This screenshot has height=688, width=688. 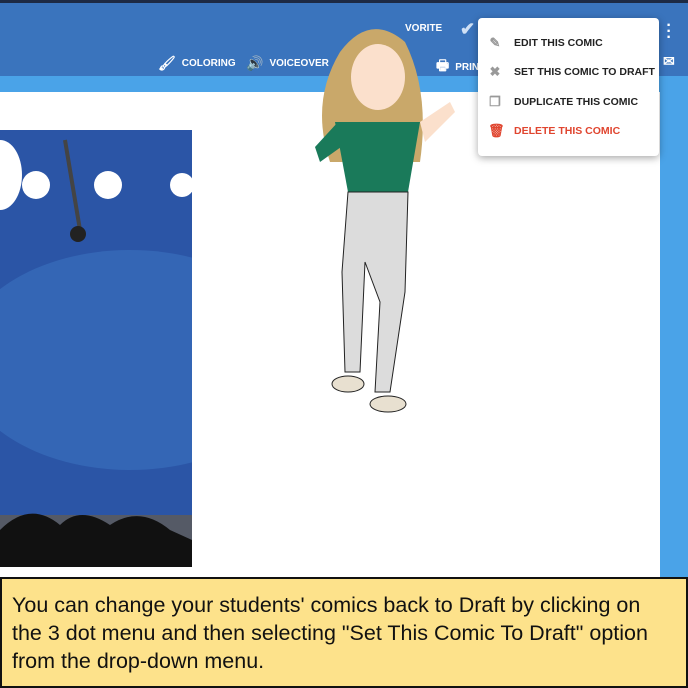 I want to click on edit-comic-menu-item: ✎ EDIT THIS COMIC, so click(x=568, y=43).